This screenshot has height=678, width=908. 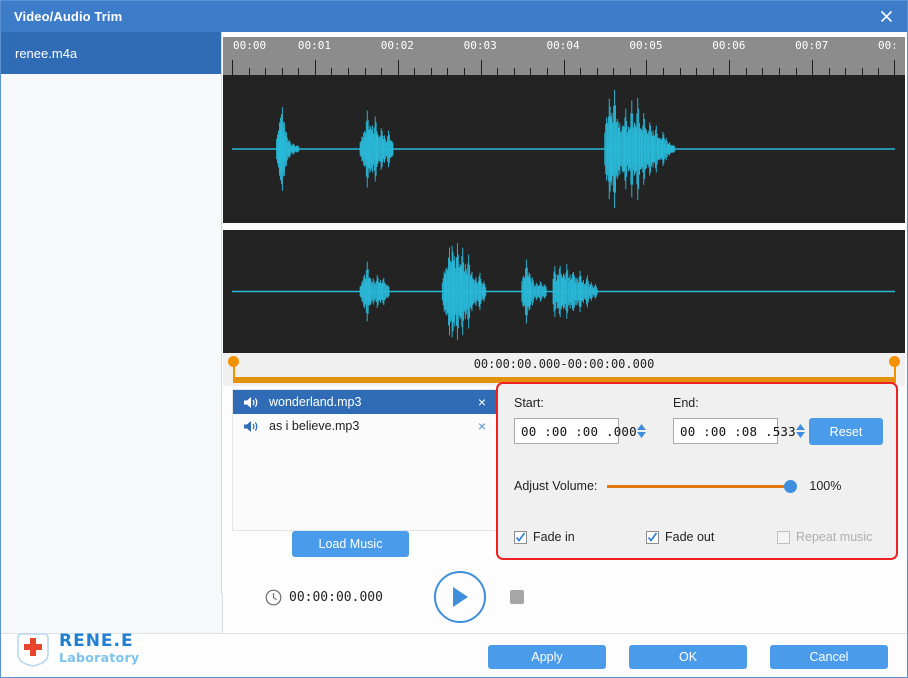 What do you see at coordinates (825, 486) in the screenshot?
I see `volume-percent-value: 100%` at bounding box center [825, 486].